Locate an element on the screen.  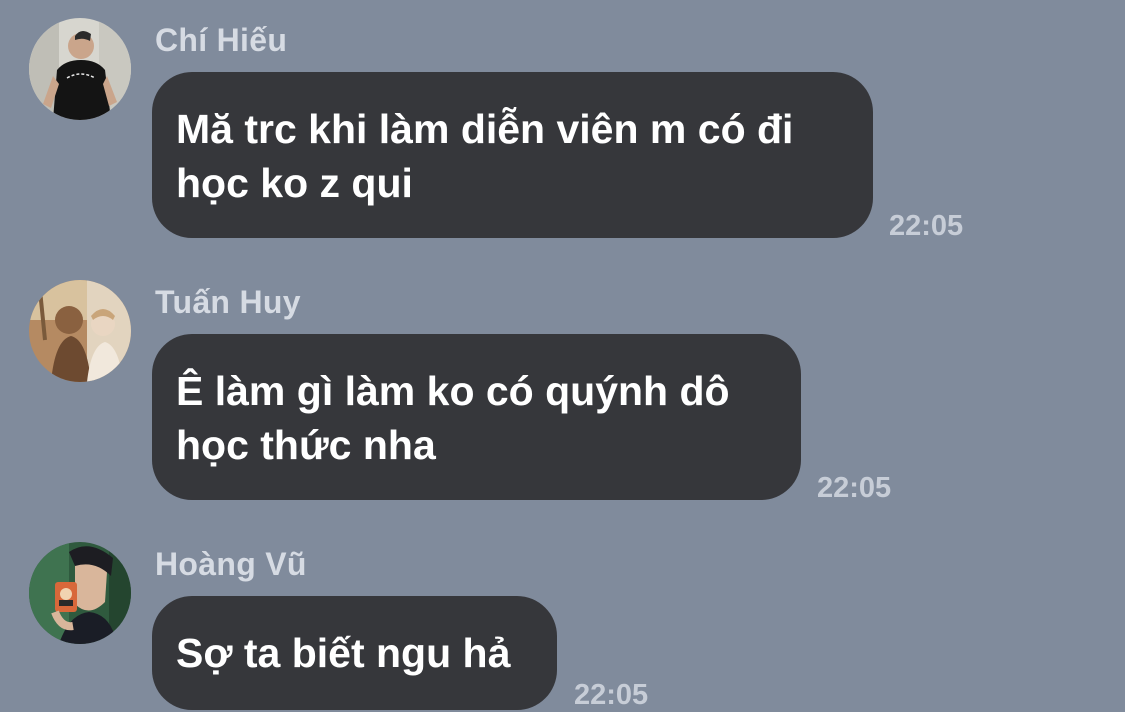
message-bubble: Ê làm gì làm ko có quýnh dô học thức nha is located at coordinates (476, 417).